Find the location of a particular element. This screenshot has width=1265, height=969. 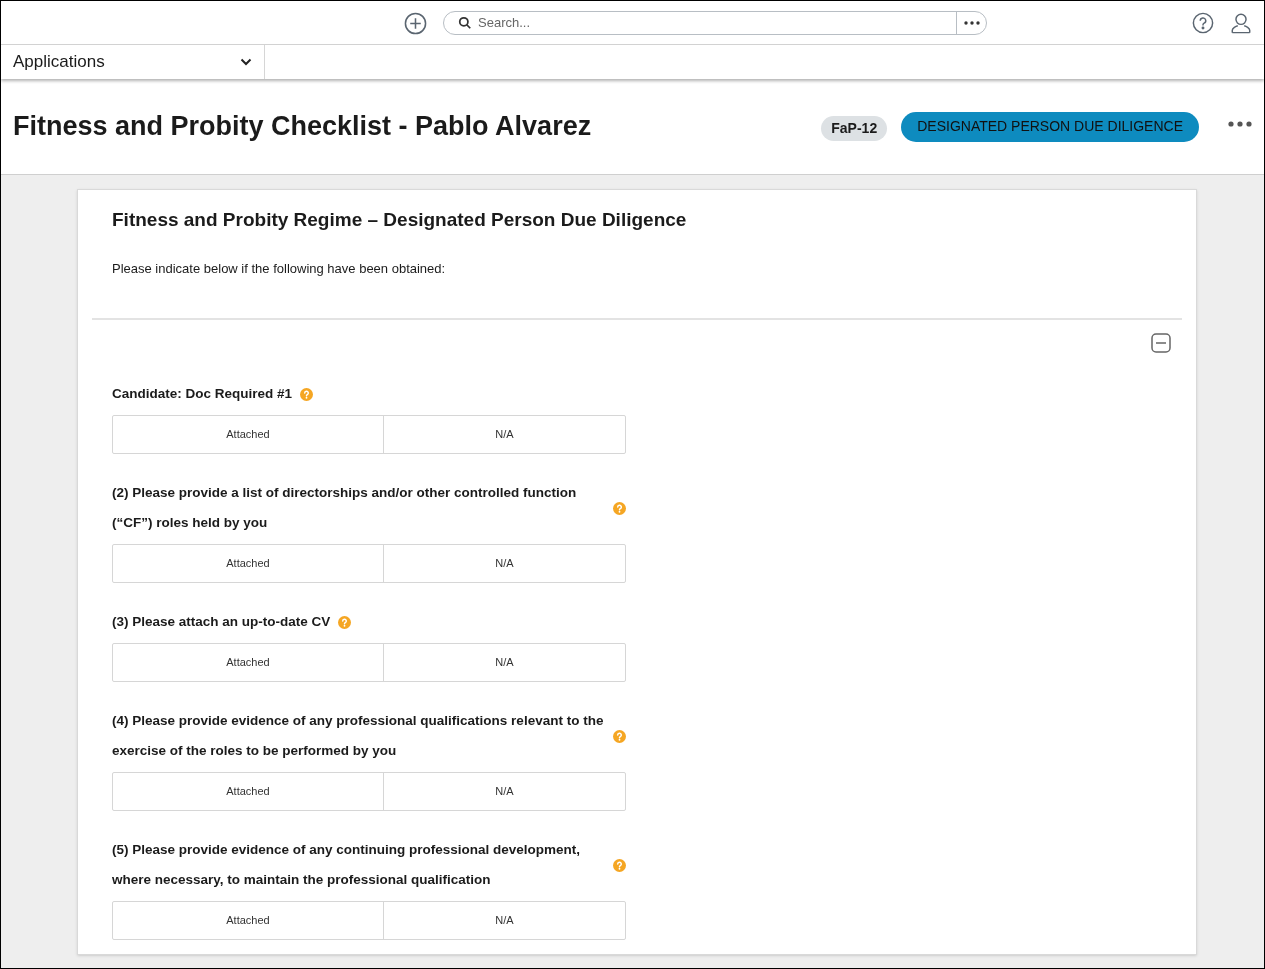

question-label: (4) Please provide evidence of any professional qualifications relevant to the exercise of the roles to be performed by you is located at coordinates (358, 736).